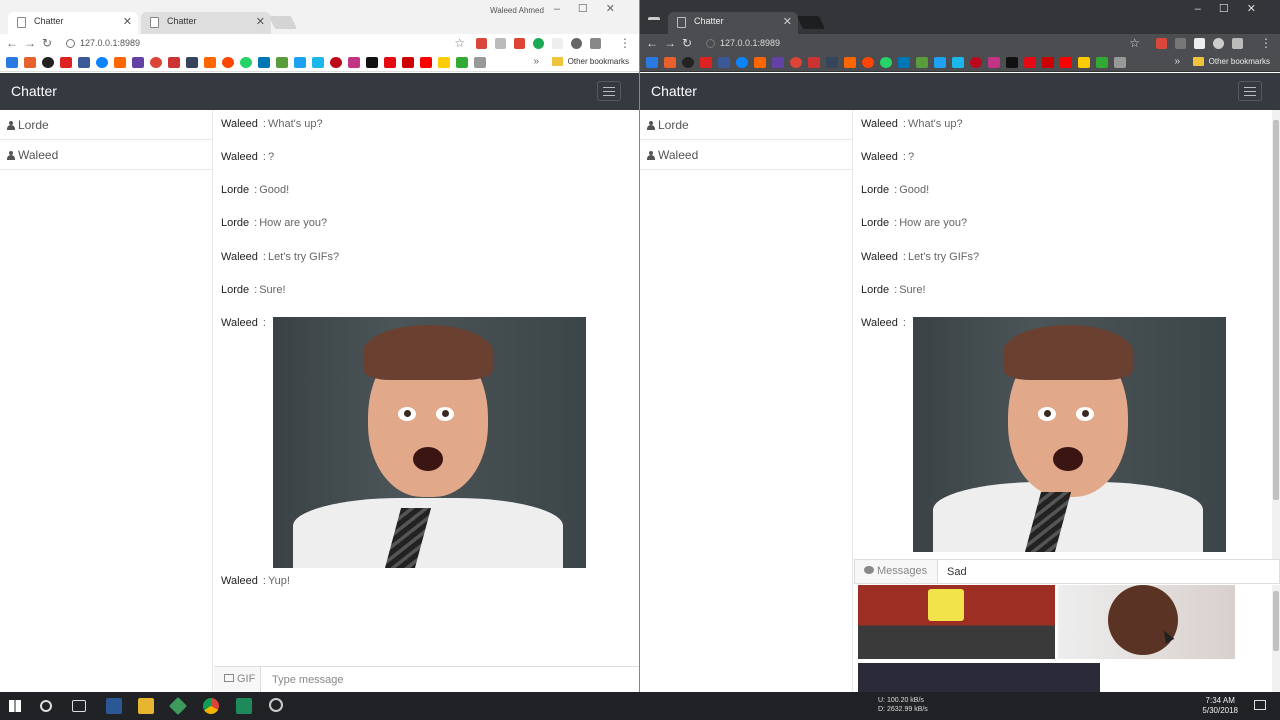 The width and height of the screenshot is (1280, 720). What do you see at coordinates (1260, 705) in the screenshot?
I see `notification-icon` at bounding box center [1260, 705].